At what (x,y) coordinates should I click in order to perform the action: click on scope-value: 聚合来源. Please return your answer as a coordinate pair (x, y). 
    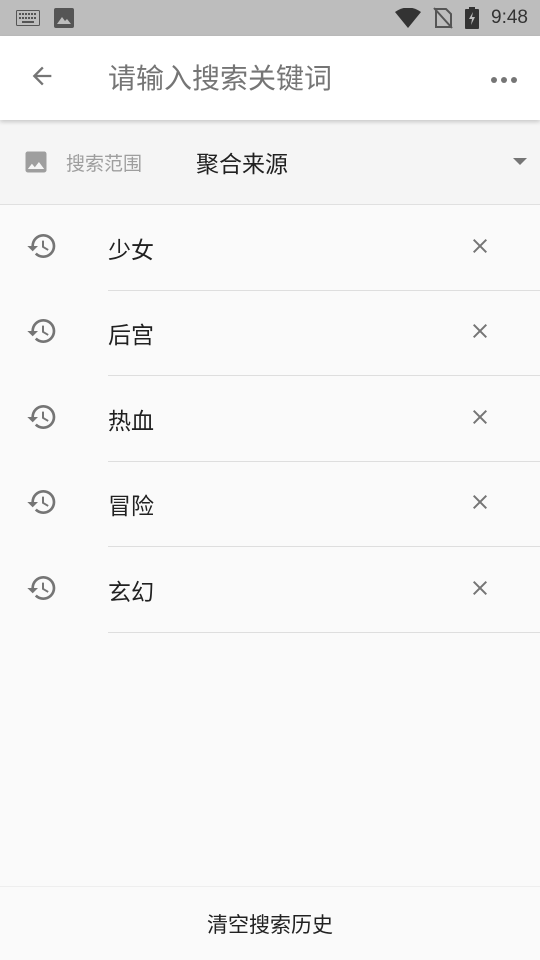
    Looking at the image, I should click on (348, 162).